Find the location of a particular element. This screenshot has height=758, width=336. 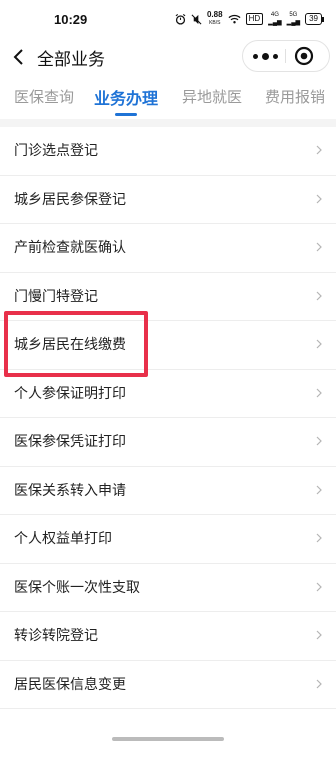

list-item: 医保参保凭证打印 is located at coordinates (168, 442).